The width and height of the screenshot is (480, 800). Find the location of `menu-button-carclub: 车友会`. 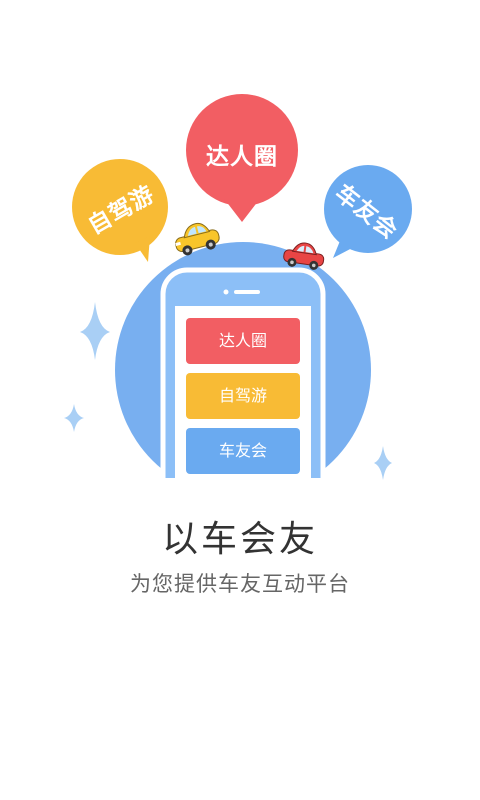

menu-button-carclub: 车友会 is located at coordinates (243, 451).